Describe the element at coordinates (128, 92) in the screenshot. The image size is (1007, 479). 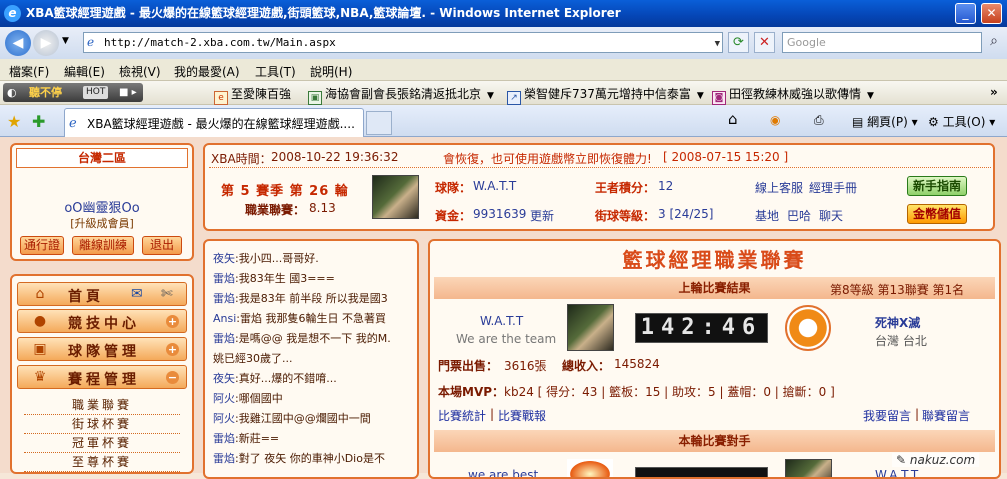
I see `radio-controls: ■ ▸` at that location.